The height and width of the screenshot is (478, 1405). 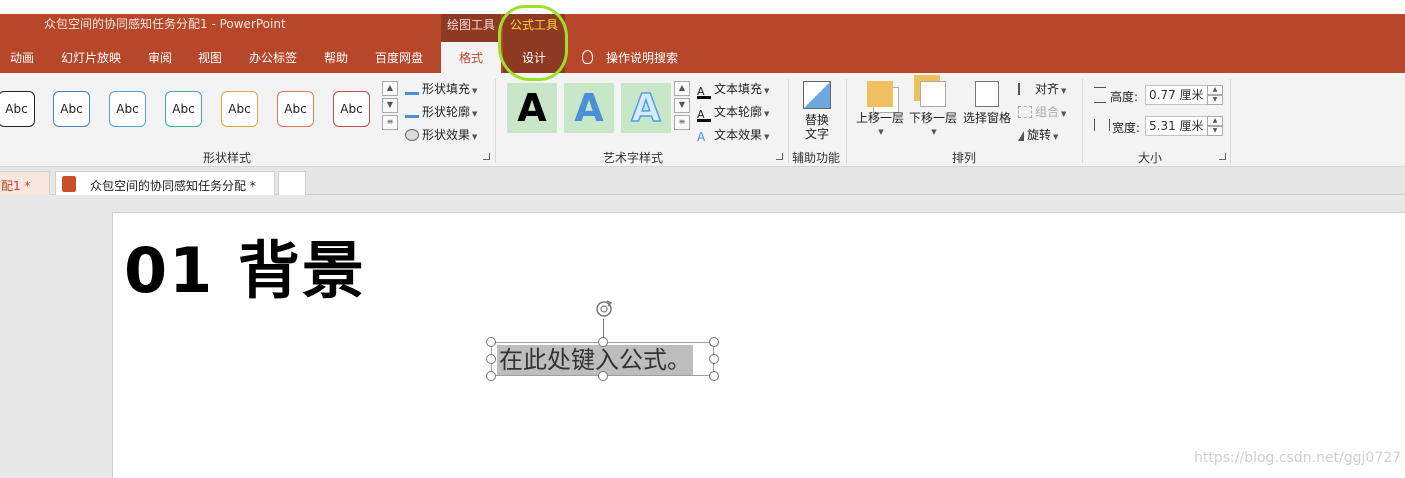 What do you see at coordinates (682, 122) in the screenshot?
I see `wordart-more-icon: ≡` at bounding box center [682, 122].